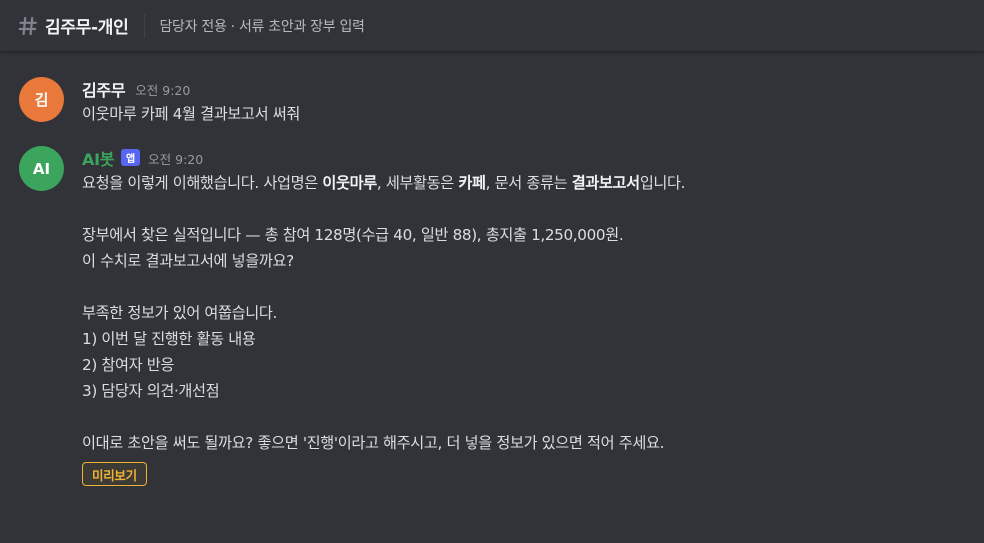  What do you see at coordinates (349, 183) in the screenshot?
I see `business-name: 이웃마루` at bounding box center [349, 183].